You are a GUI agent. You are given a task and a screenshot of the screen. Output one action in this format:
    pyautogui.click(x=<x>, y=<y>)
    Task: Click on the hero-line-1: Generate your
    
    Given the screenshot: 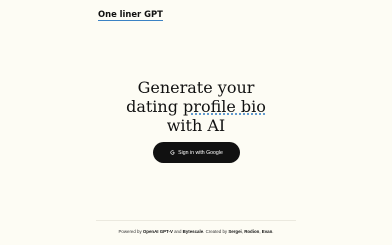 What is the action you would take?
    pyautogui.click(x=196, y=87)
    